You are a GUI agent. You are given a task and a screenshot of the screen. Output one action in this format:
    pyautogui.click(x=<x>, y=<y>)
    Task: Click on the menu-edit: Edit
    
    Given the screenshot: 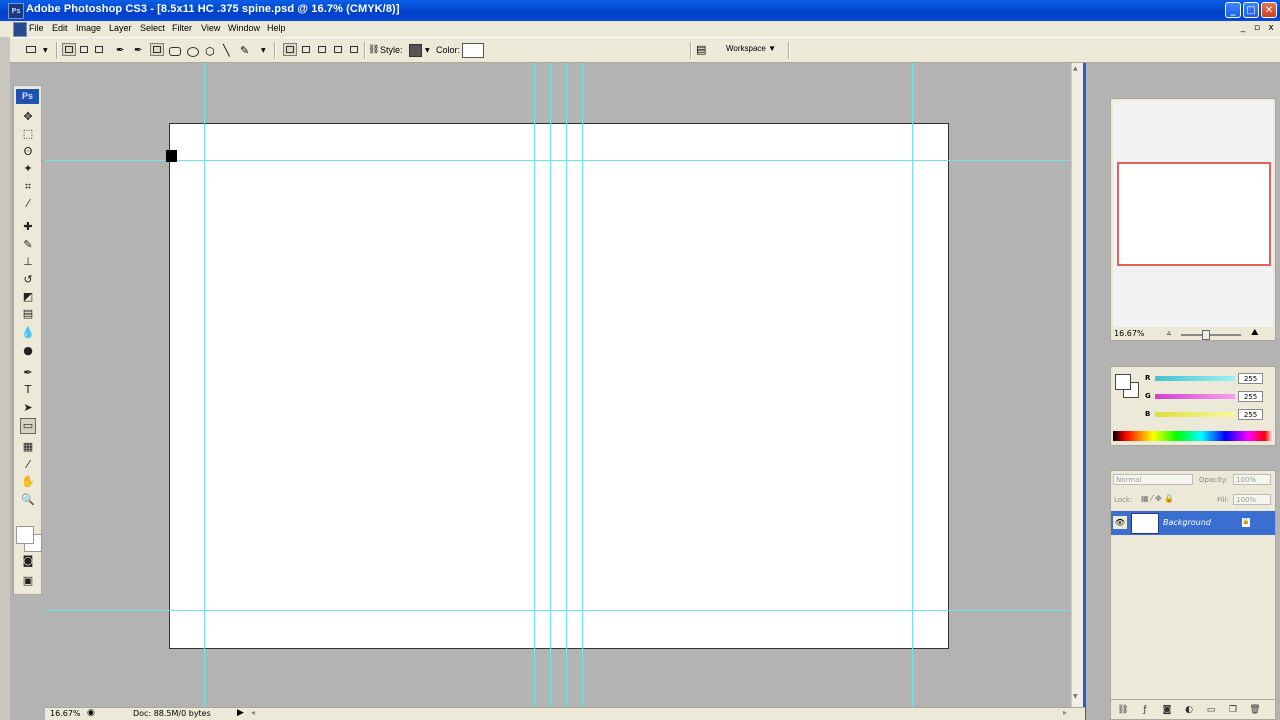 What is the action you would take?
    pyautogui.click(x=60, y=28)
    